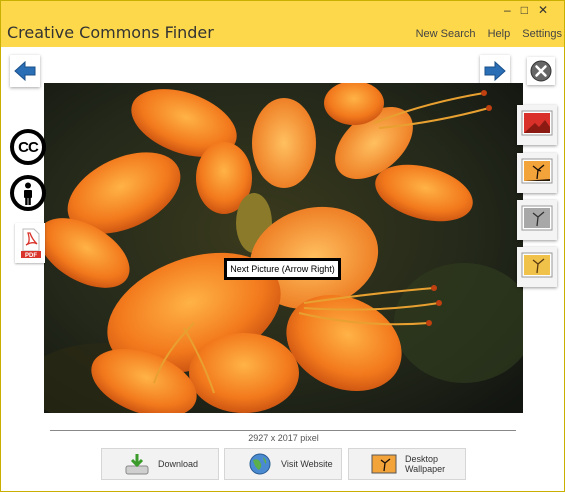 The image size is (565, 492). I want to click on arrow-left-icon, so click(25, 71).